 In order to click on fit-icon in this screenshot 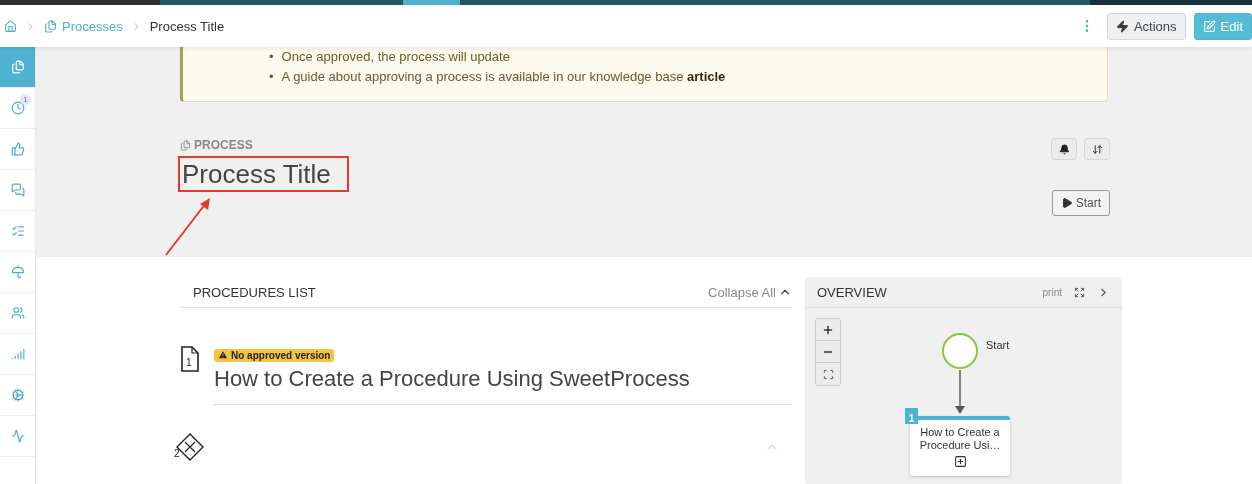, I will do `click(828, 374)`.